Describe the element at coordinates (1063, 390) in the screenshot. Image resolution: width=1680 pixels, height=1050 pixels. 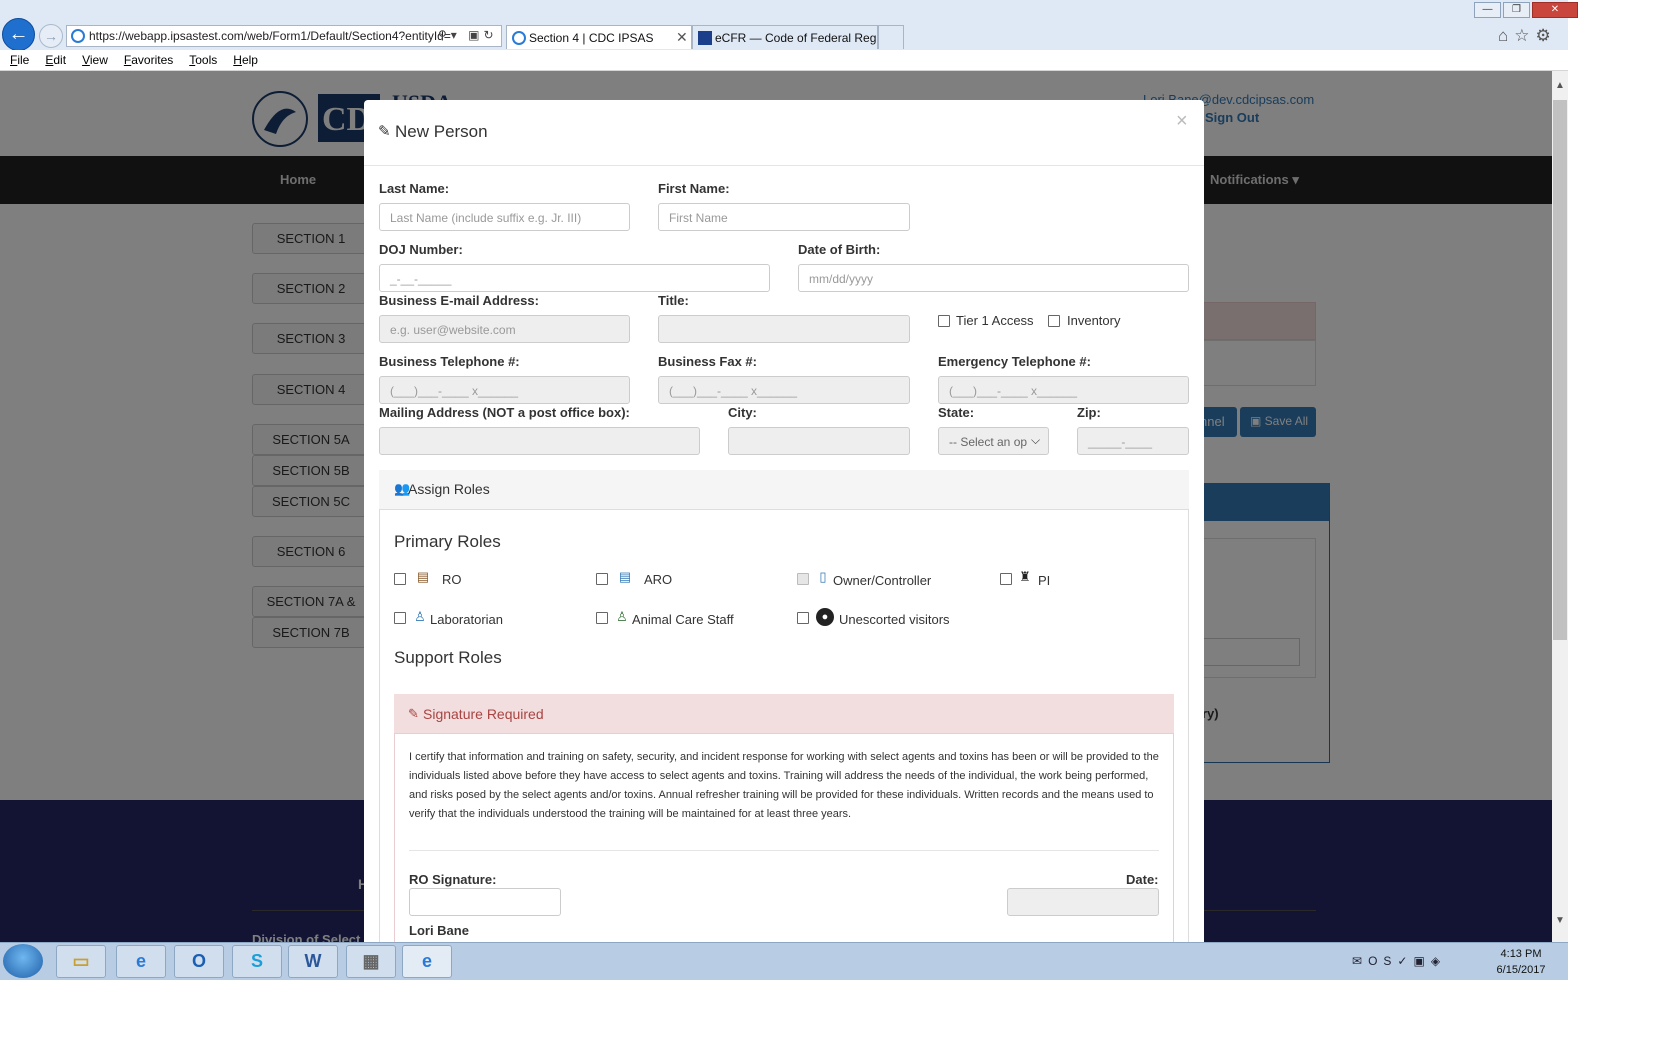
I see `emergency-input: (___)___-____ x______` at that location.